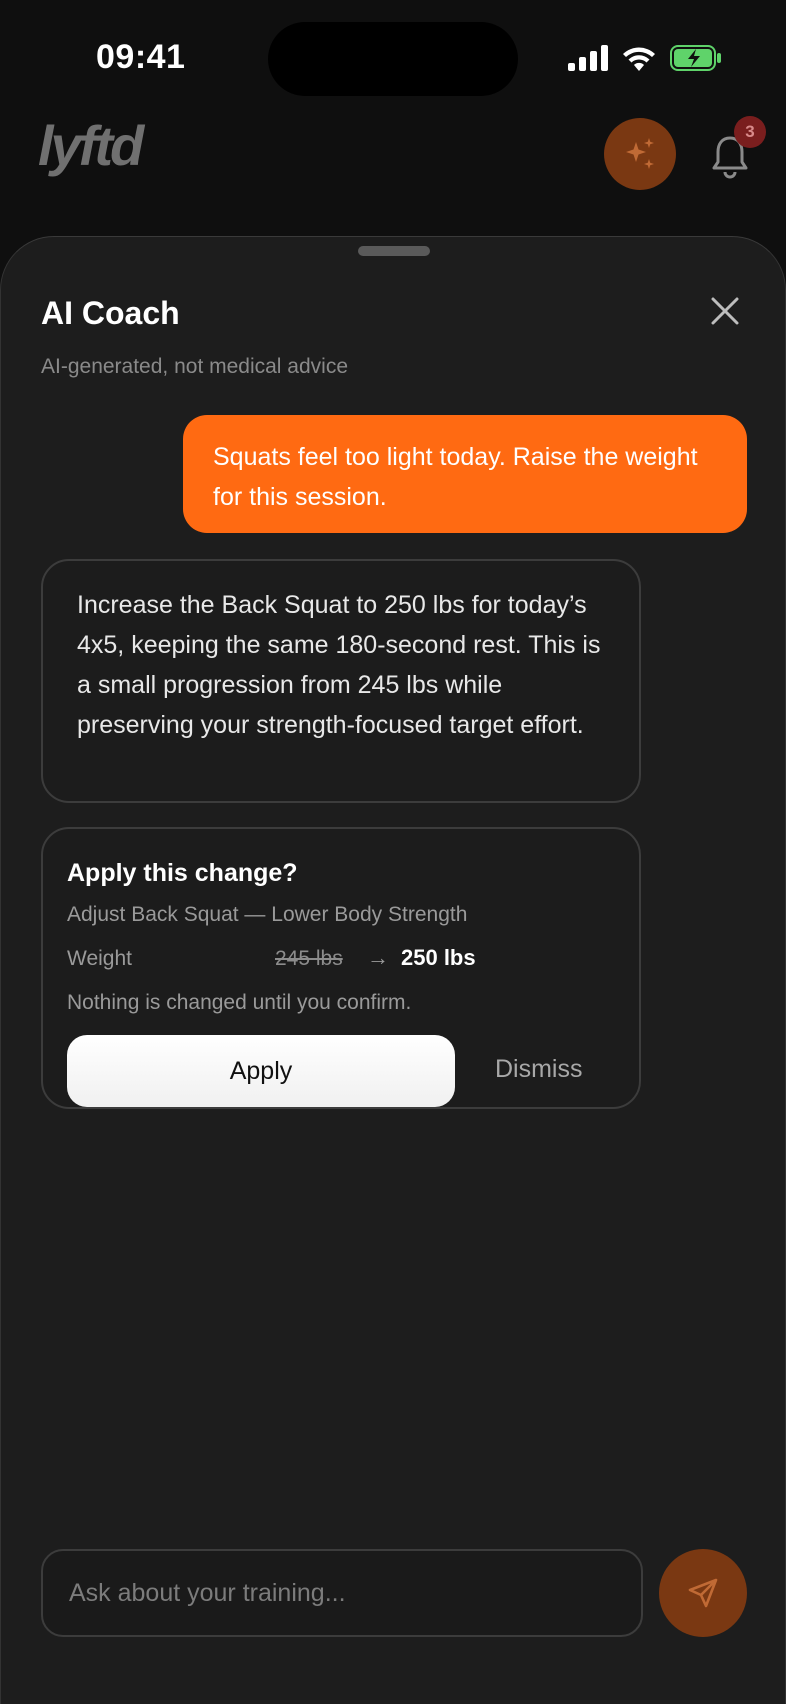 The height and width of the screenshot is (1704, 786). I want to click on send-button, so click(703, 1593).